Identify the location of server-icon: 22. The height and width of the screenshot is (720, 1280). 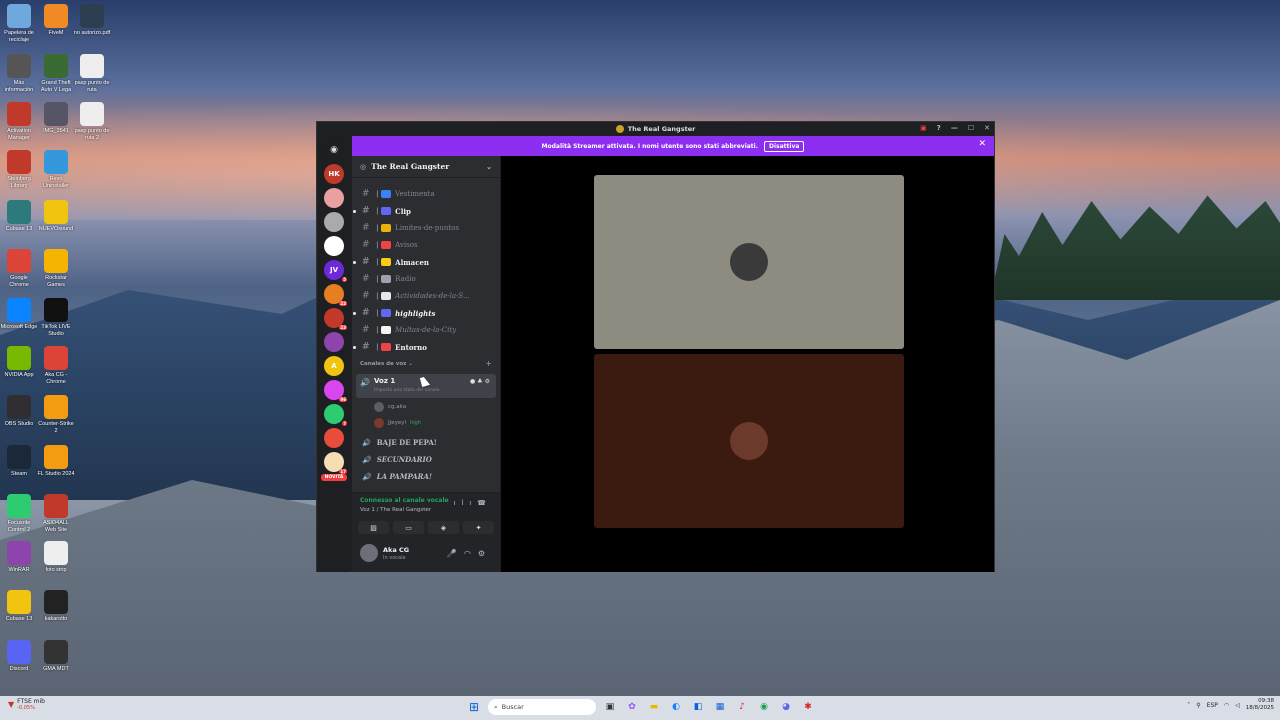
(335, 295).